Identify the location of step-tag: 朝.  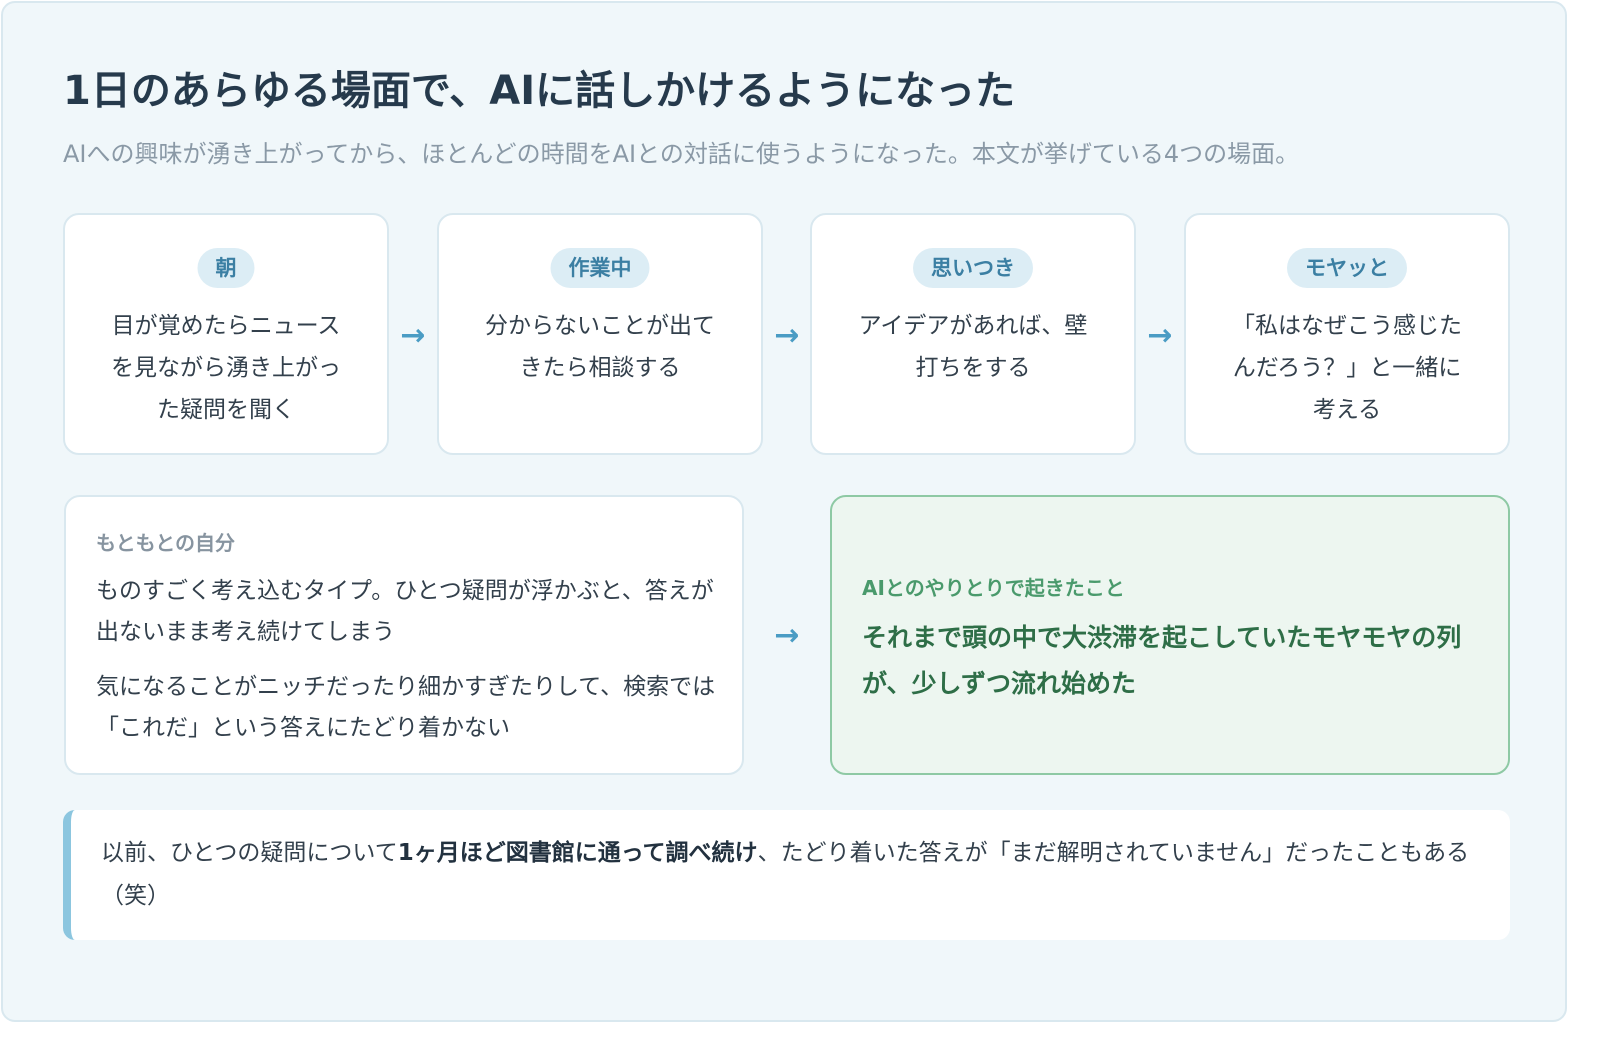
(226, 268).